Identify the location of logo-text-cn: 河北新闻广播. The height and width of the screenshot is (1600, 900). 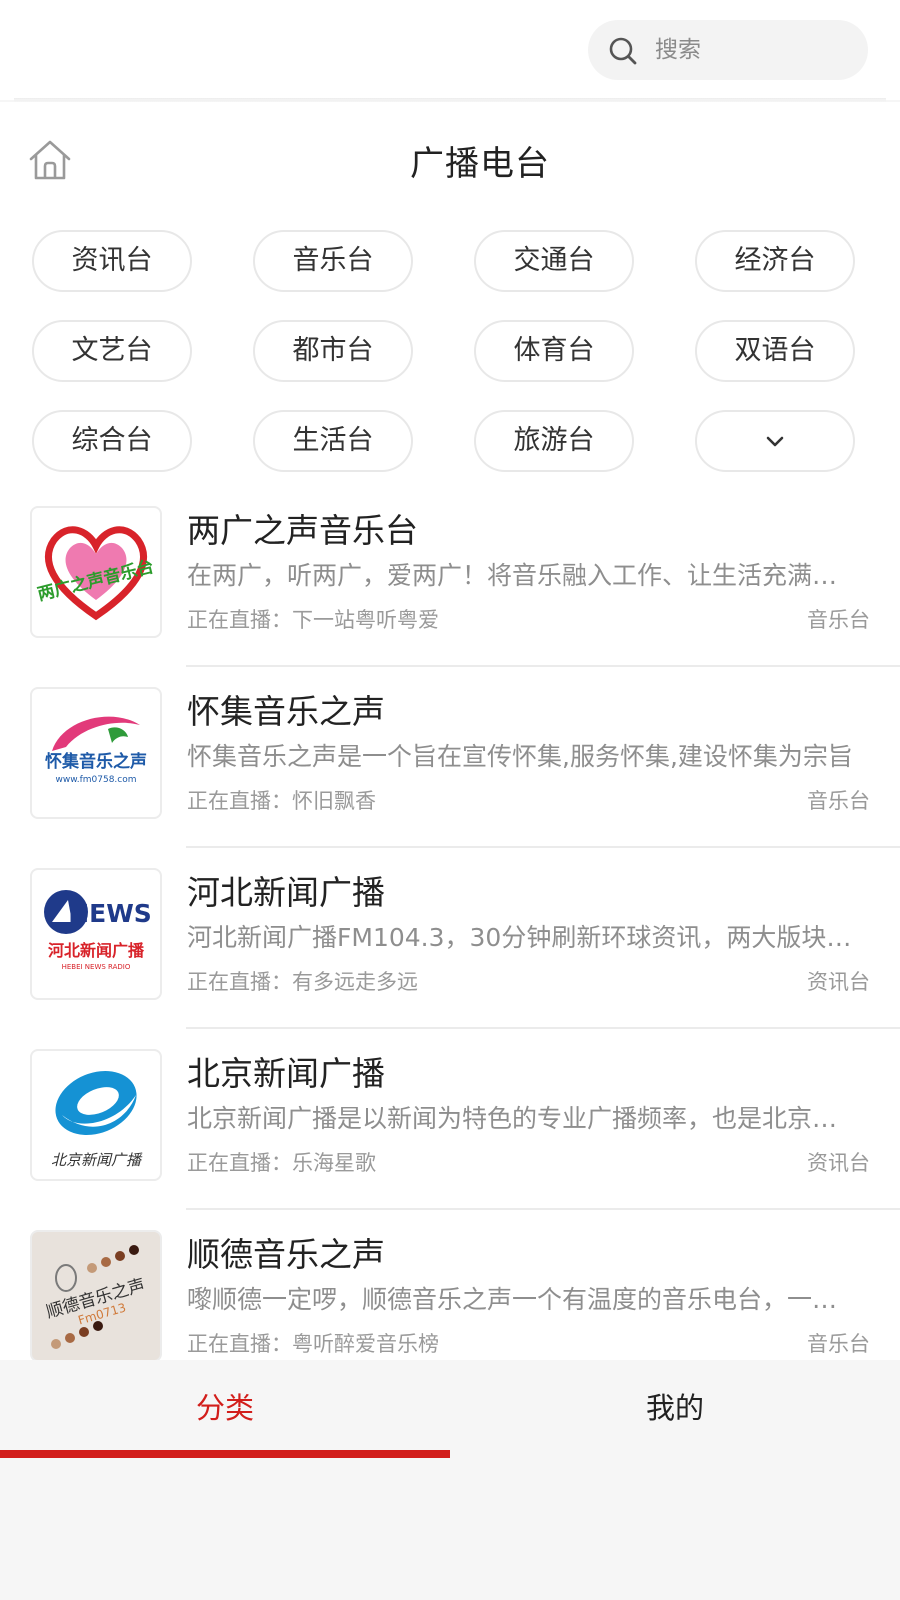
(96, 950).